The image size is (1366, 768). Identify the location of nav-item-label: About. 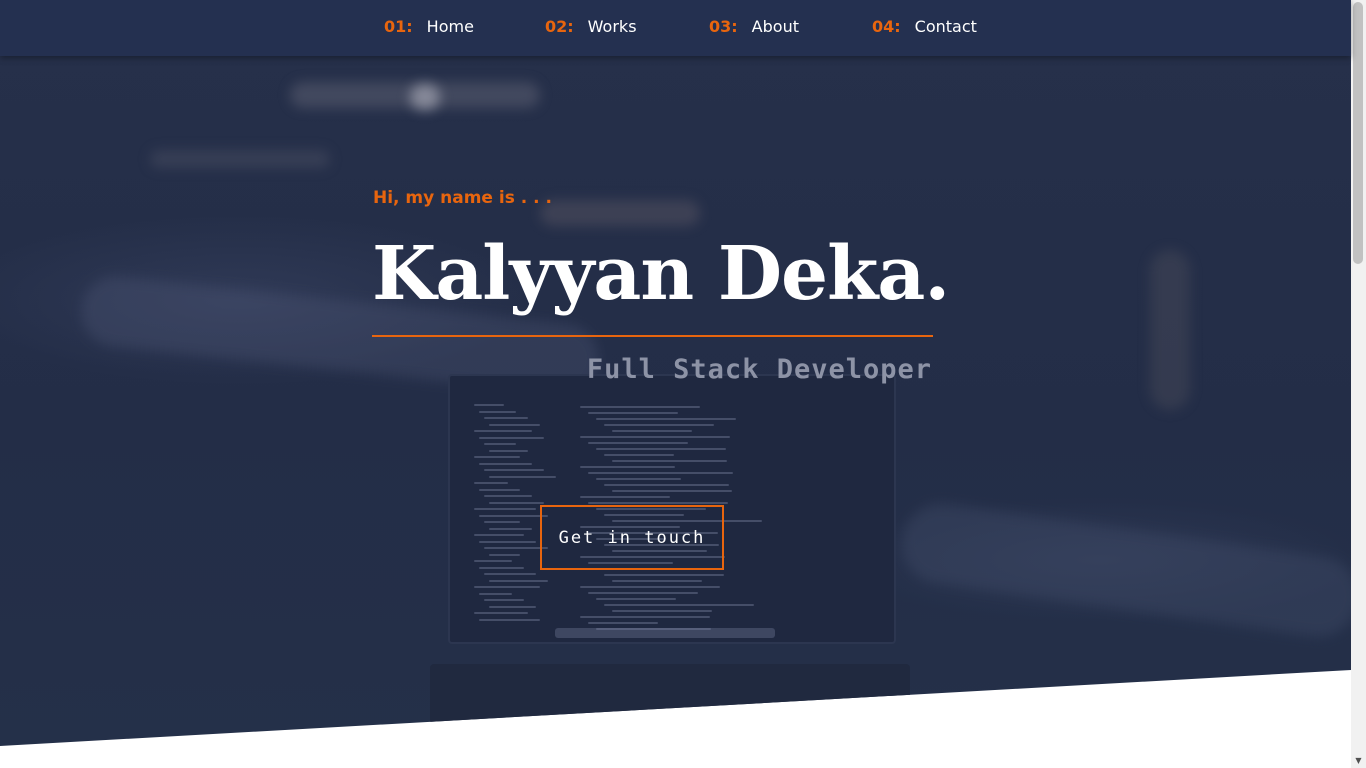
(775, 26).